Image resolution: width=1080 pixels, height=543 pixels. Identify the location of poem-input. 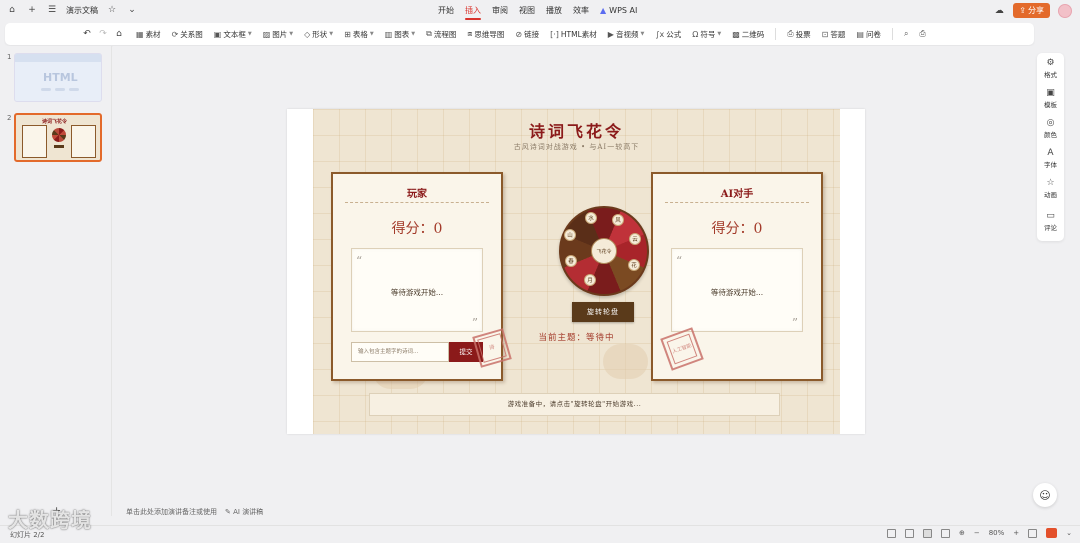
(400, 352).